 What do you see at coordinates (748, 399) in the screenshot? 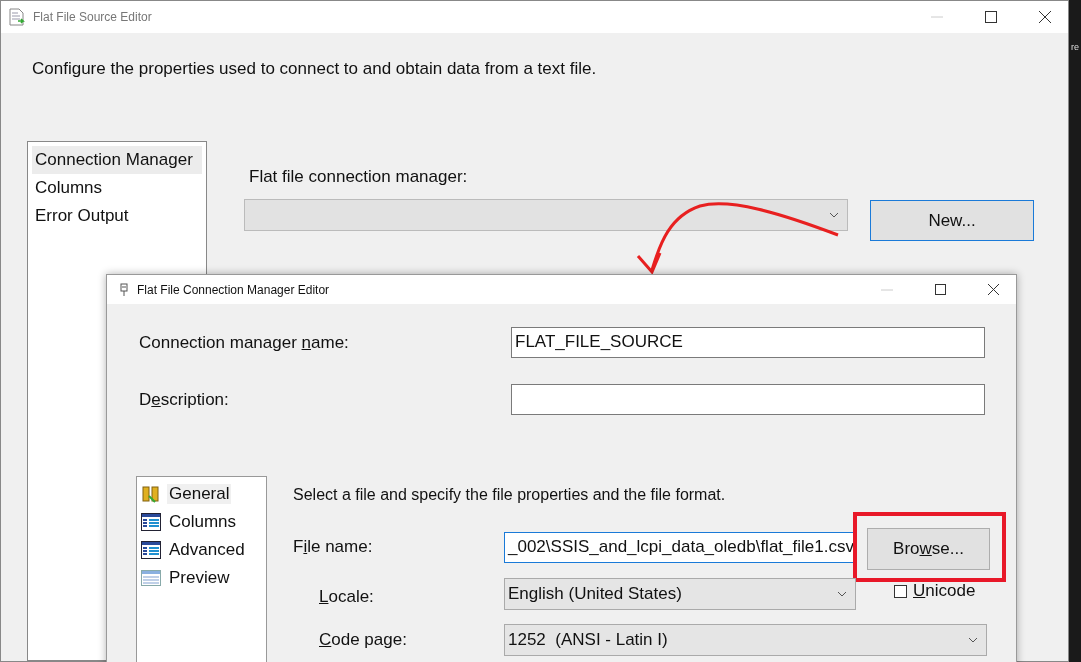
I see `description-input-field` at bounding box center [748, 399].